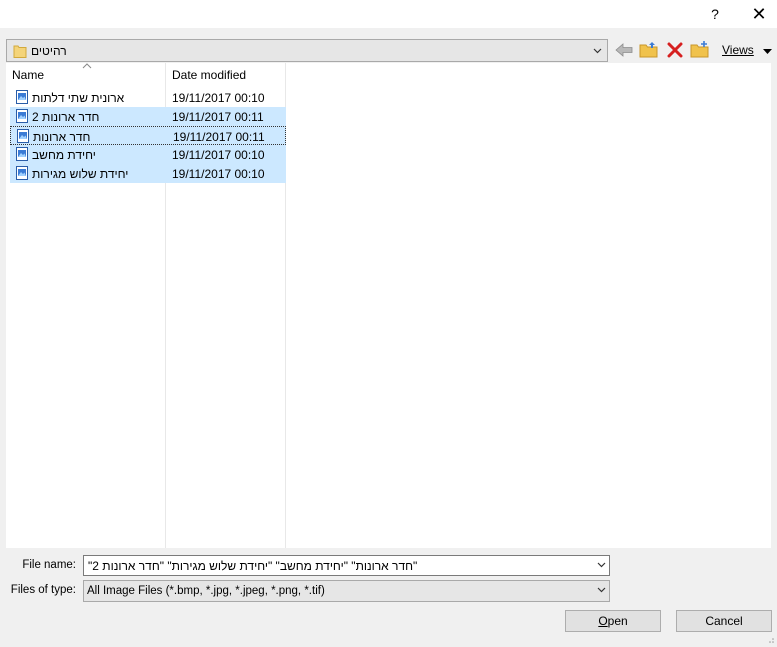 This screenshot has width=777, height=647. What do you see at coordinates (388, 14) in the screenshot?
I see `title-bar: ? ✕` at bounding box center [388, 14].